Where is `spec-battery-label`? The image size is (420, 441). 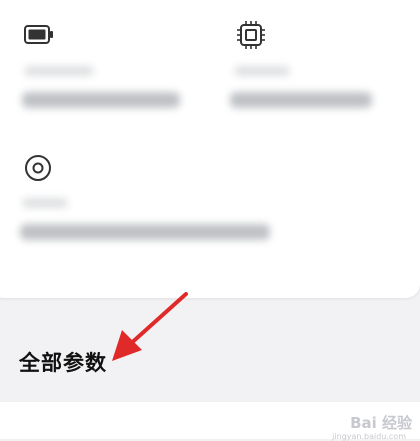 spec-battery-label is located at coordinates (59, 71).